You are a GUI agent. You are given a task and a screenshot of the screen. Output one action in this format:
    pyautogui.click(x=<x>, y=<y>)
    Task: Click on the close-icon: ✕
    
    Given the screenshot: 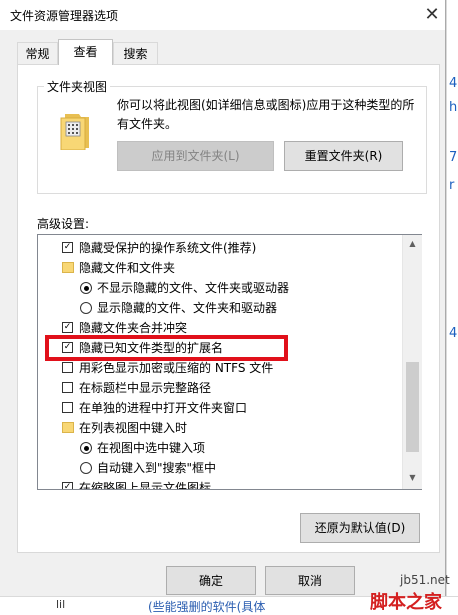 What is the action you would take?
    pyautogui.click(x=432, y=15)
    